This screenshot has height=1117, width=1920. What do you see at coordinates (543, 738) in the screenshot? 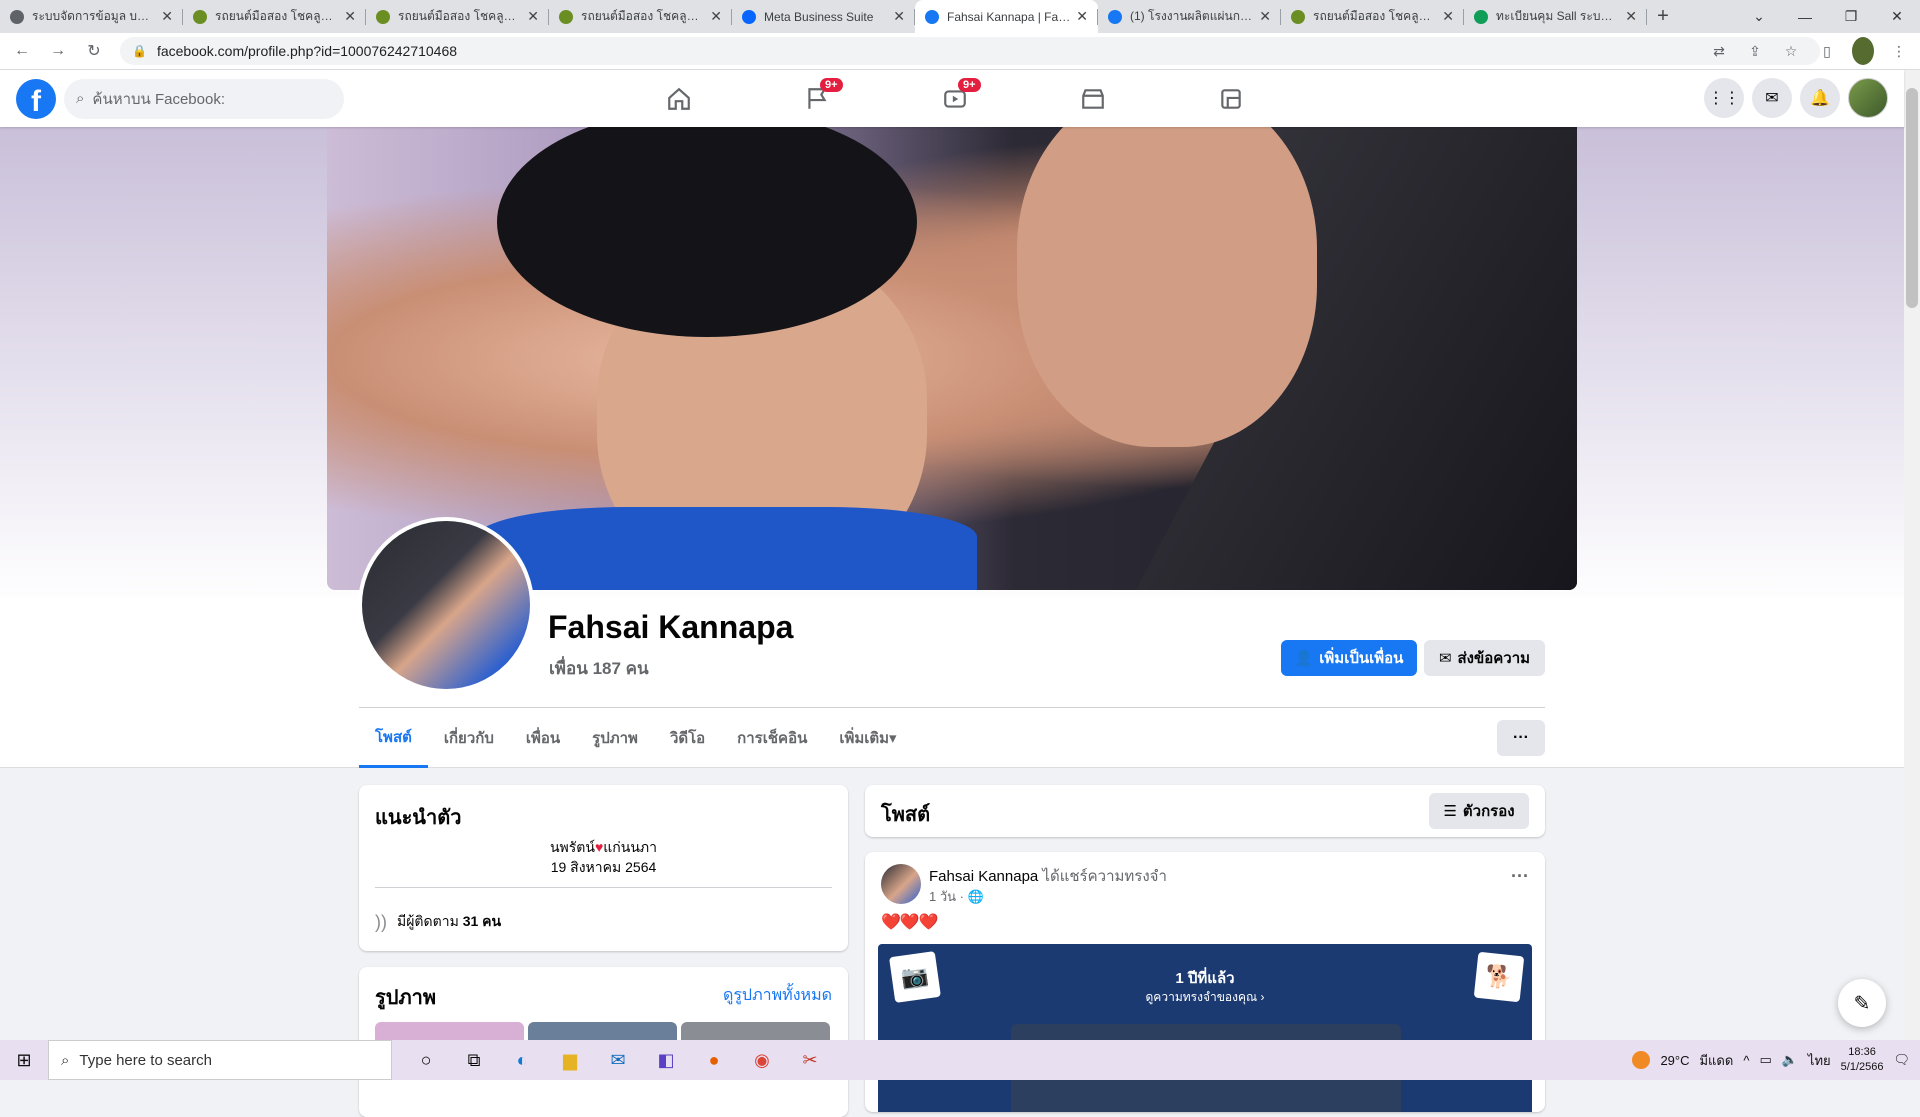
I see `profile-tab: เพื่อน` at bounding box center [543, 738].